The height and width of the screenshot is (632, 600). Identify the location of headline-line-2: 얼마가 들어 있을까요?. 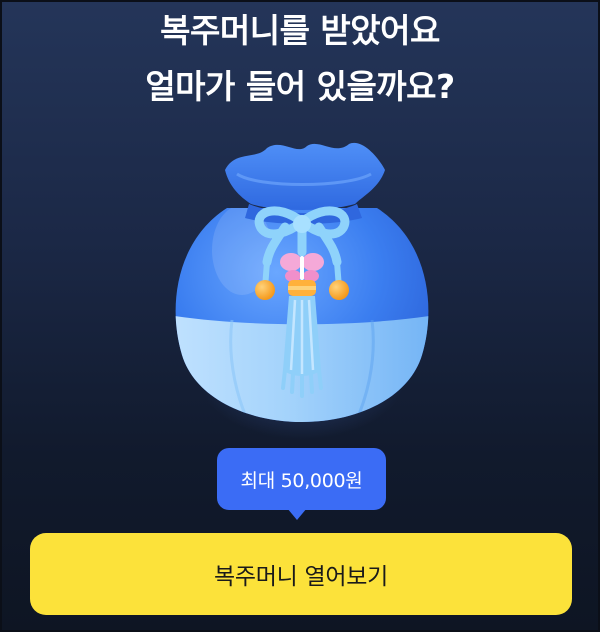
(300, 86).